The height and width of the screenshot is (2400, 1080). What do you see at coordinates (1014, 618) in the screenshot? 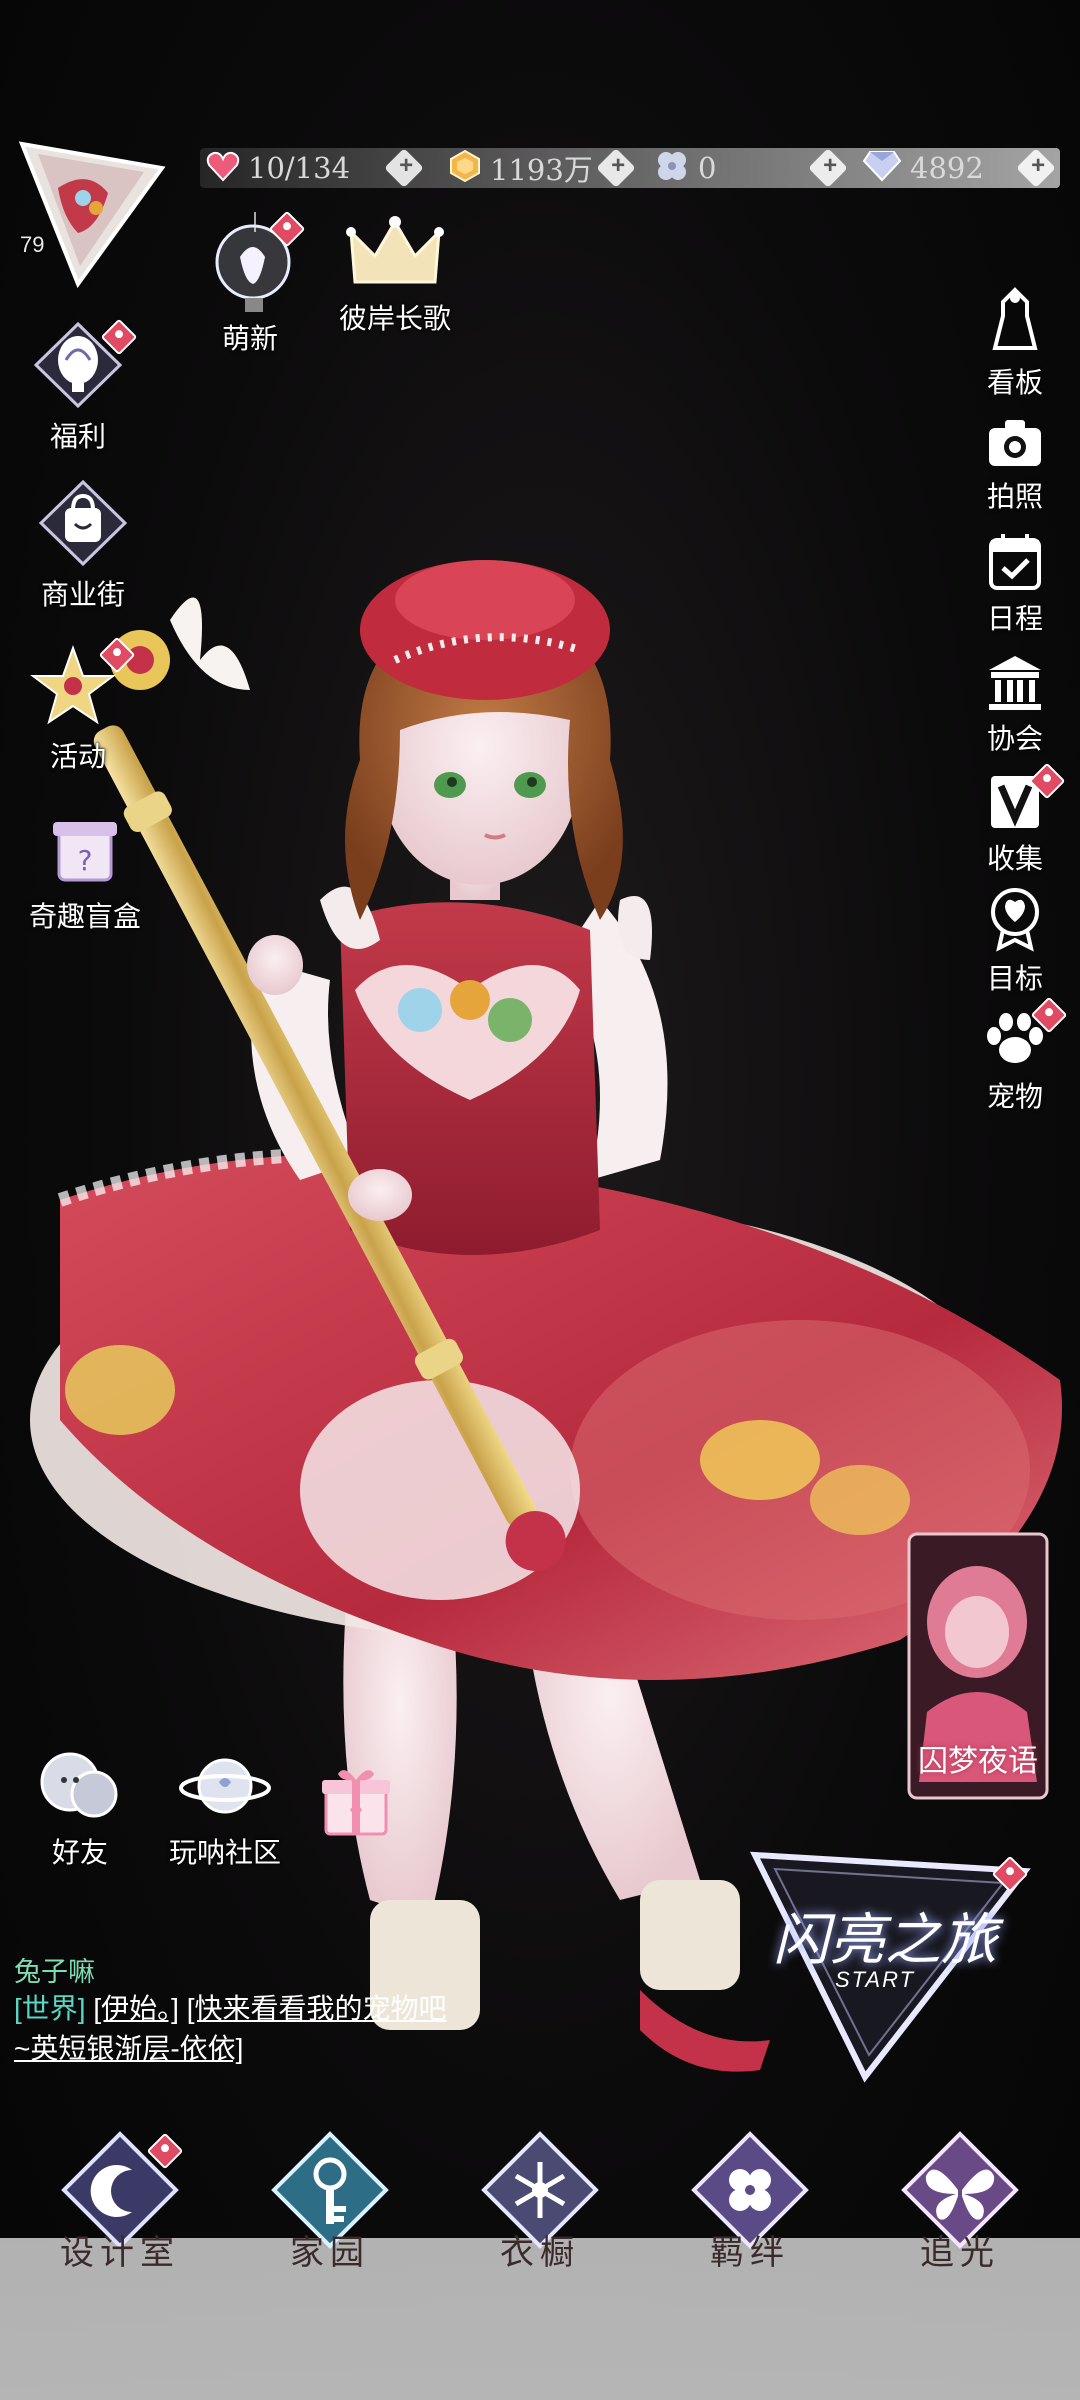
I see `schedule-label: 日程` at bounding box center [1014, 618].